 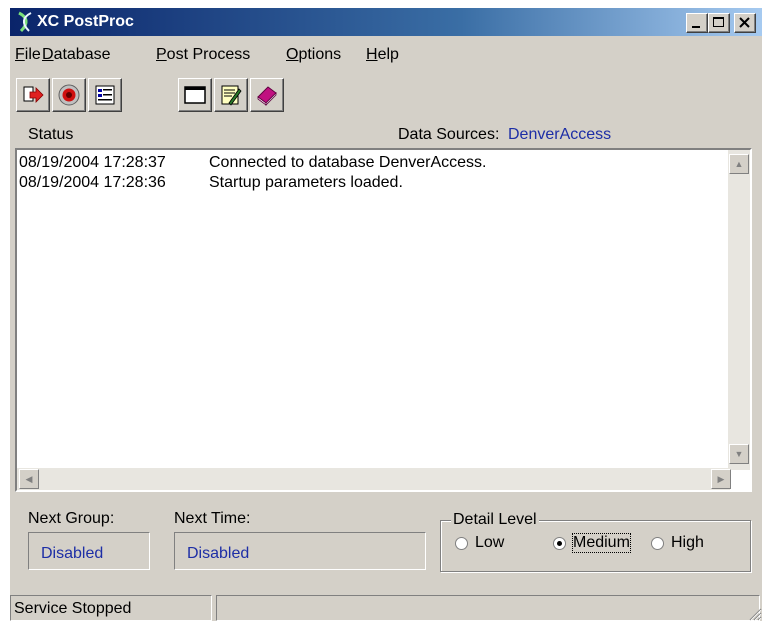 I want to click on service-status-text: Service Stopped, so click(x=73, y=608).